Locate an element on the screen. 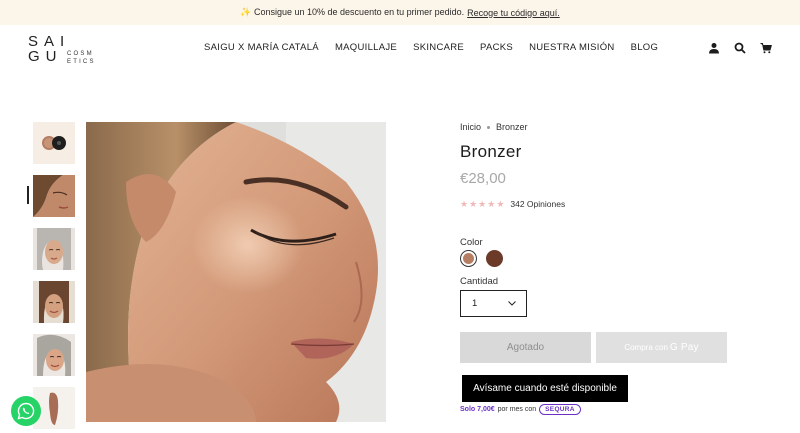 The width and height of the screenshot is (800, 433). whatsapp-button is located at coordinates (26, 411).